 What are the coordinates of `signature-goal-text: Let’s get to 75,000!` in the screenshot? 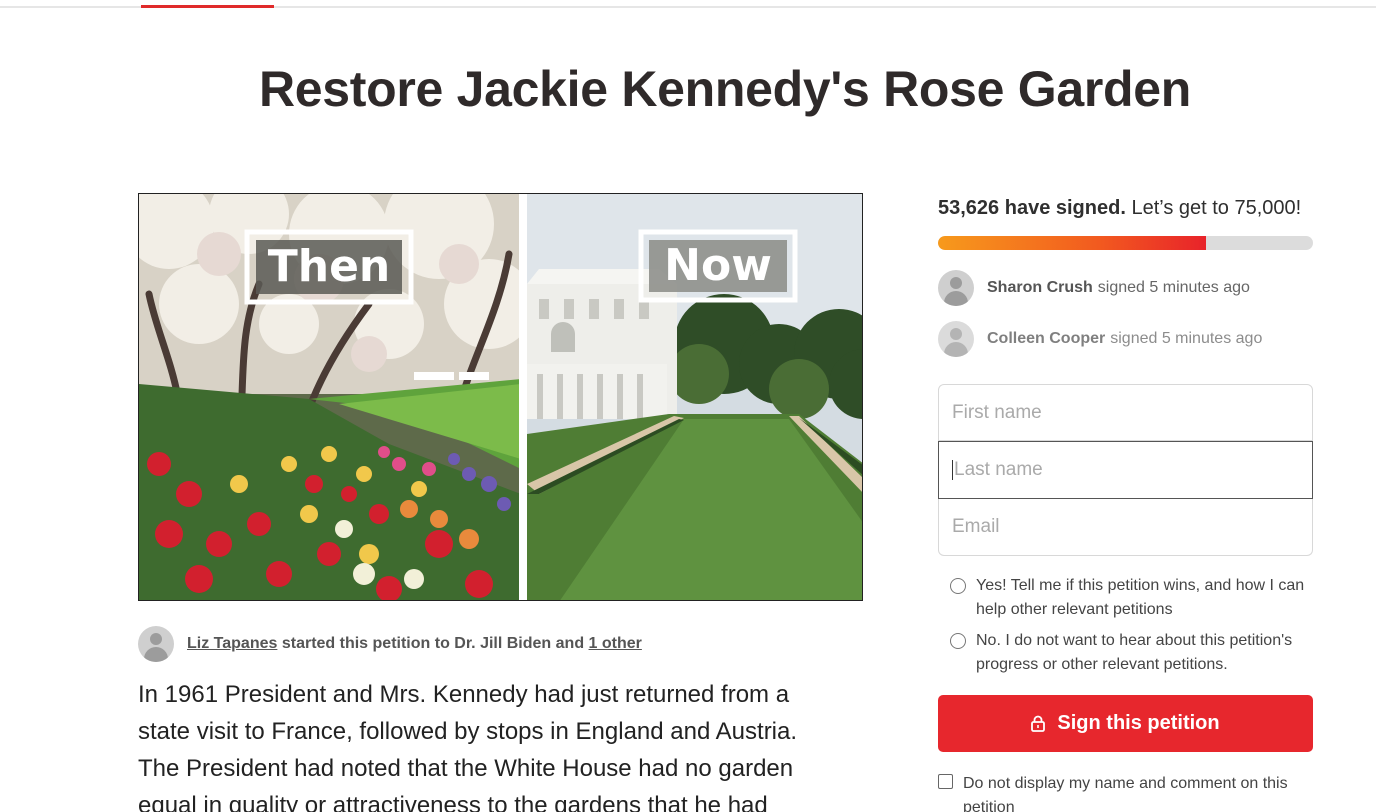 It's located at (1213, 208).